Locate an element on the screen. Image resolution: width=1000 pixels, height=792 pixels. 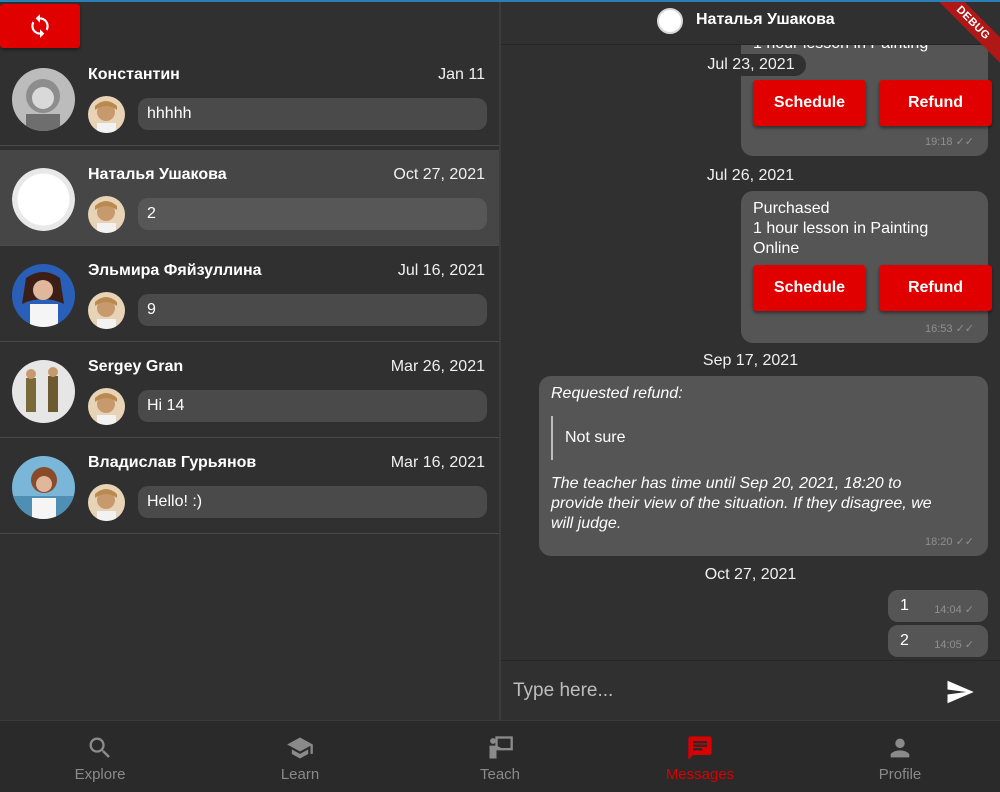
nav-label: Explore is located at coordinates (100, 774).